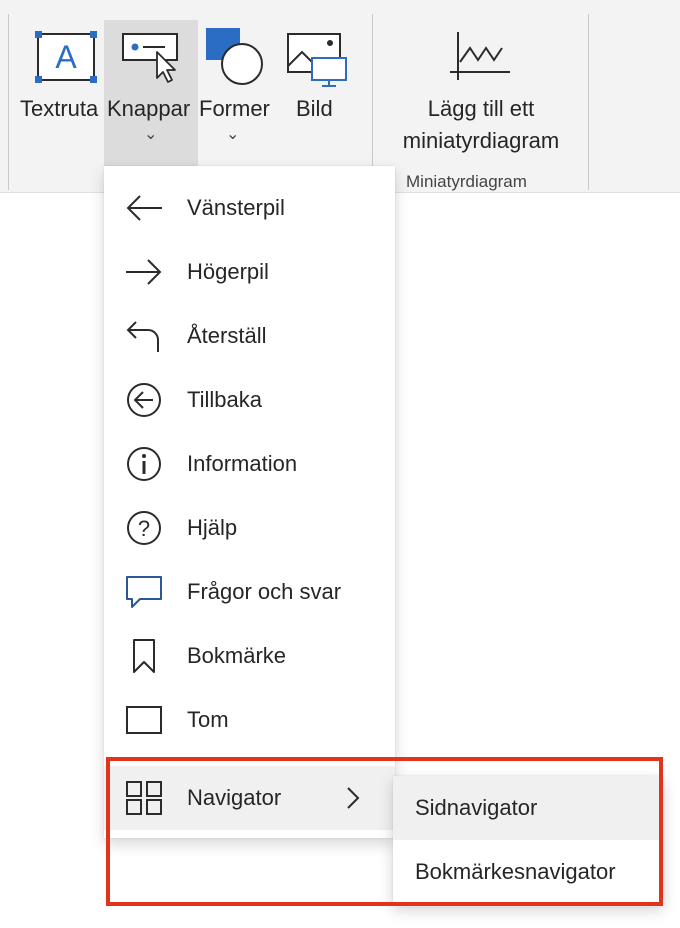 This screenshot has height=928, width=680. I want to click on menu-item-reset: Återställ, so click(249, 336).